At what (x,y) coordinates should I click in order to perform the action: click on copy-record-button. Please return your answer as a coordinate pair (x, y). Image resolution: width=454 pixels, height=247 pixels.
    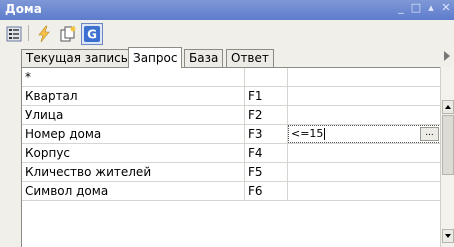
    Looking at the image, I should click on (68, 34).